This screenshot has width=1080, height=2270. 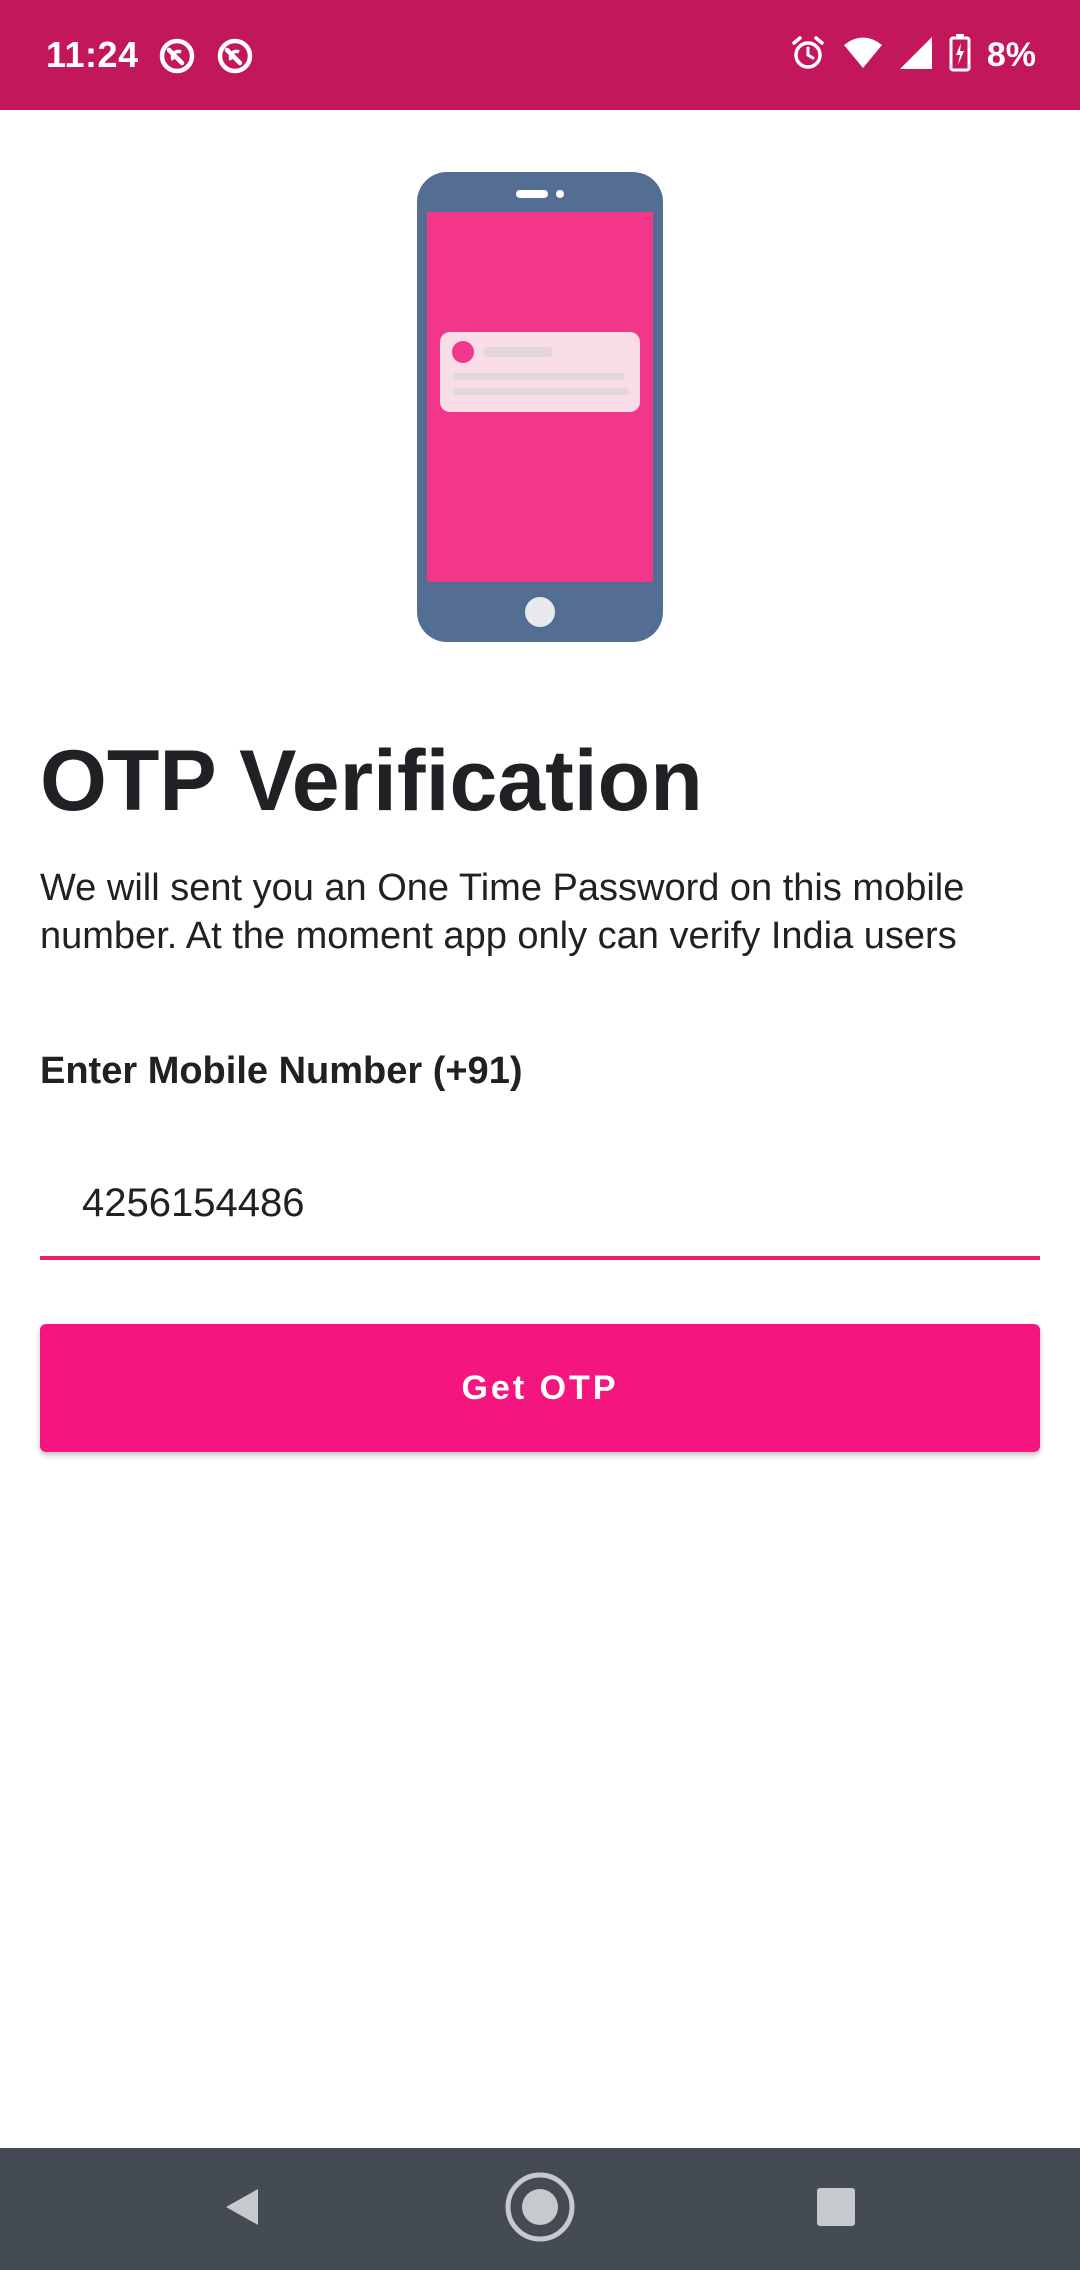 I want to click on home-button, so click(x=540, y=2209).